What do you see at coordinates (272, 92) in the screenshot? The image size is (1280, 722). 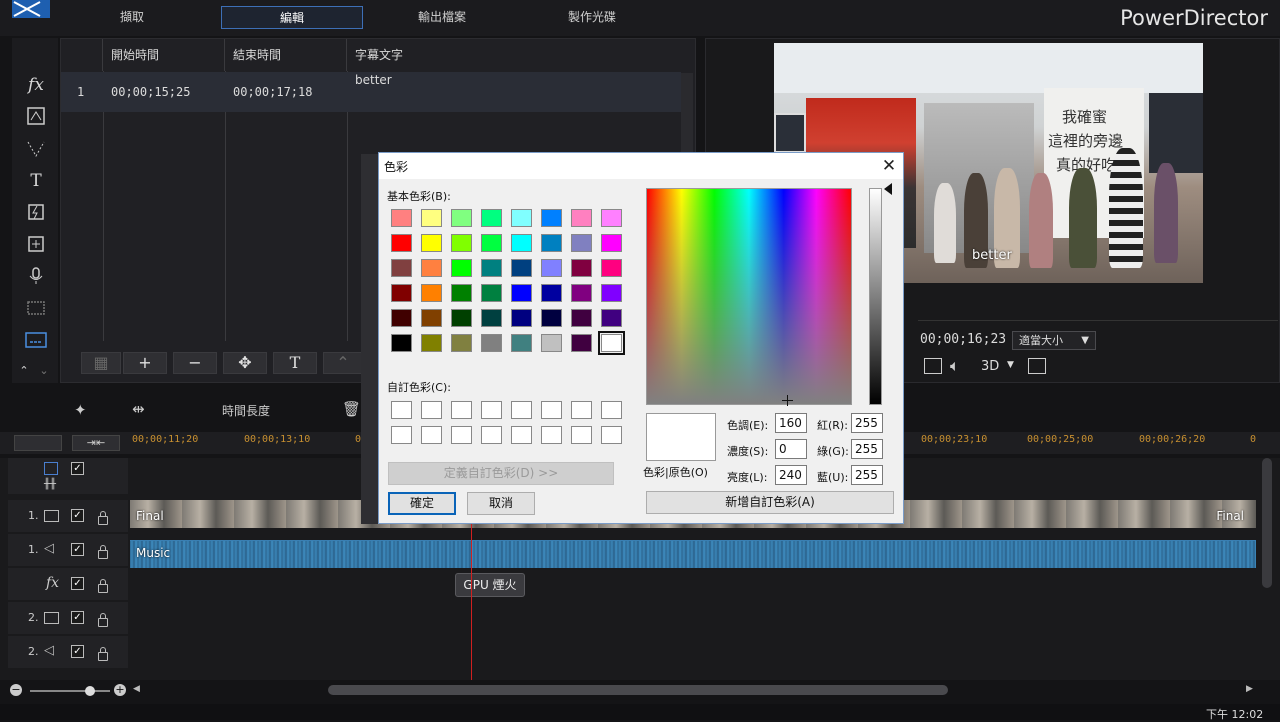 I see `row-end-time: 00;00;17;18` at bounding box center [272, 92].